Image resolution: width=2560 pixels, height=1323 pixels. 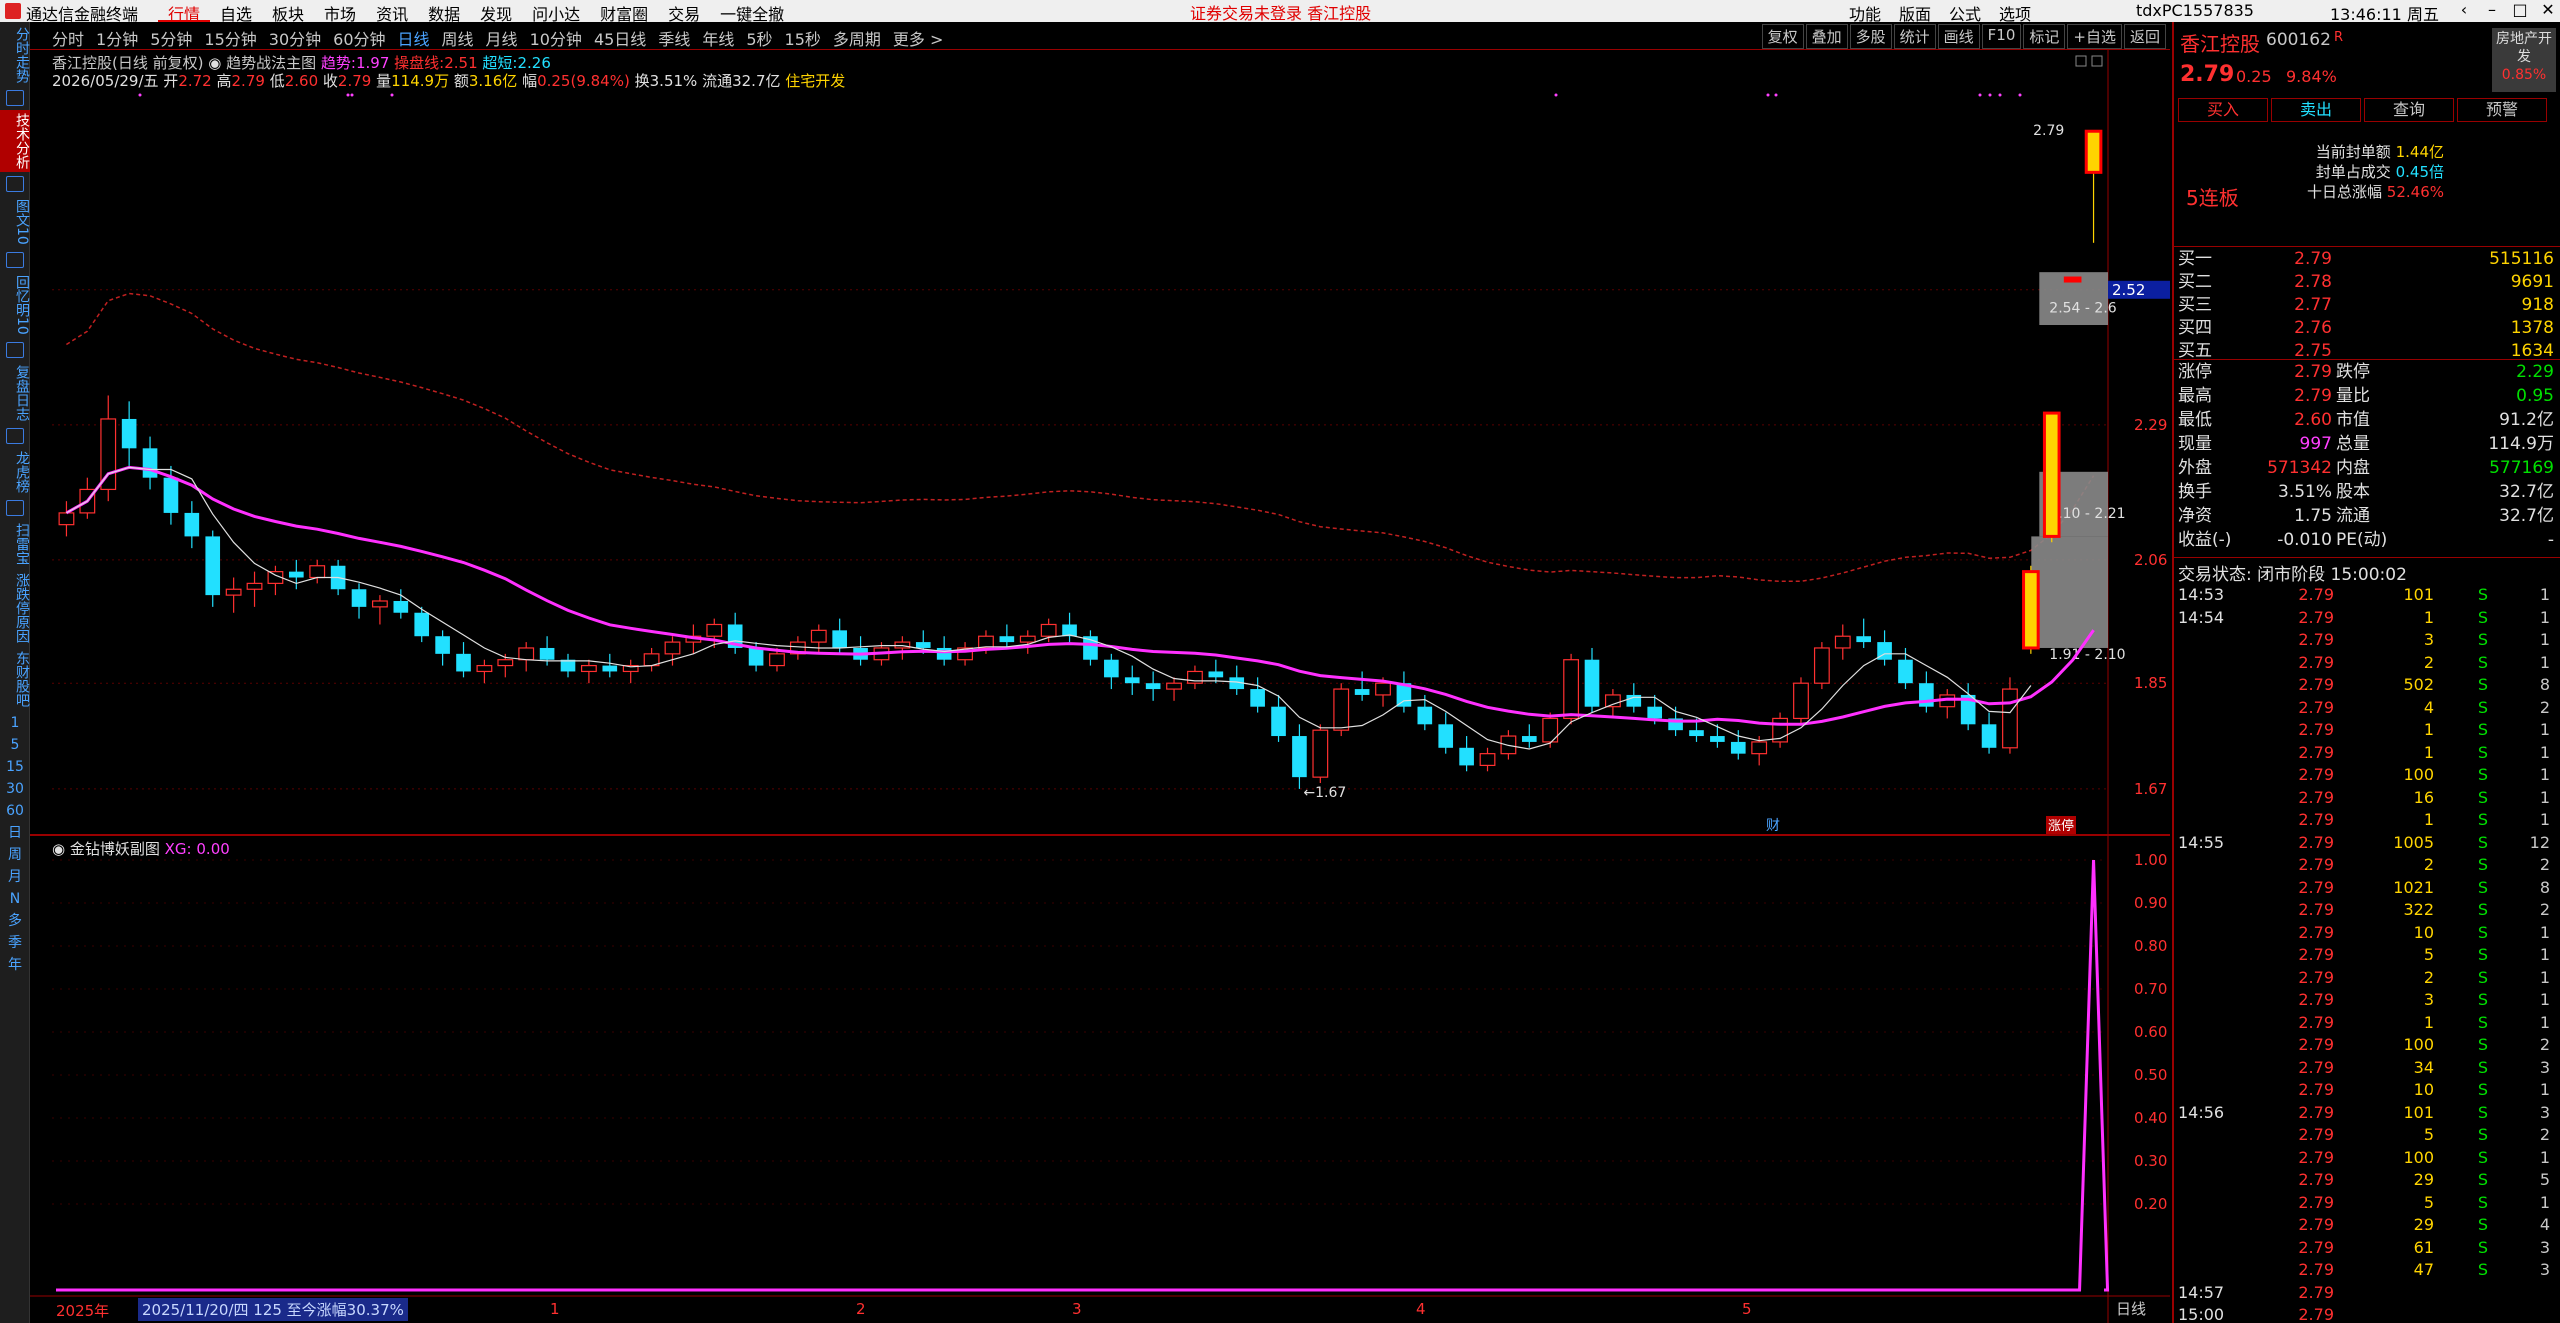 What do you see at coordinates (2201, 1292) in the screenshot?
I see `tick-time: 14:57` at bounding box center [2201, 1292].